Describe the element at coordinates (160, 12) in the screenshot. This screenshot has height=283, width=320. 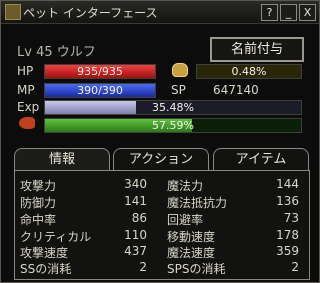
I see `title-bar: ペット インターフェース ? _ X` at that location.